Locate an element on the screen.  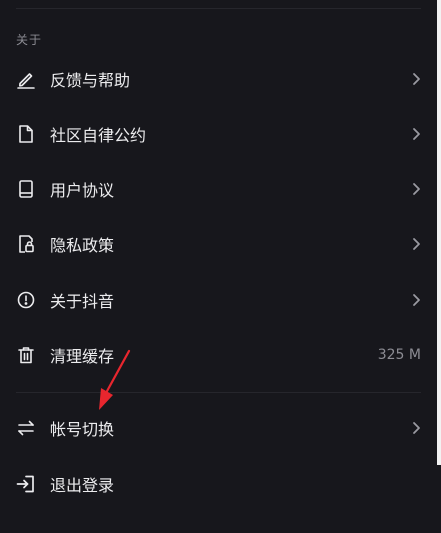
section-divider is located at coordinates (218, 392).